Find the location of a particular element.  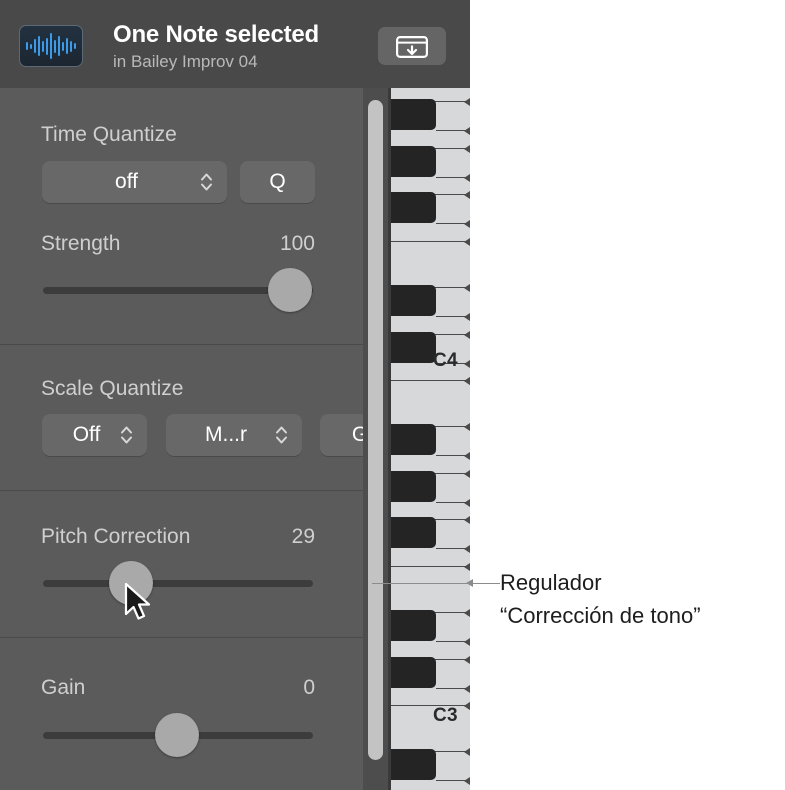

gain-label: Gain is located at coordinates (63, 687).